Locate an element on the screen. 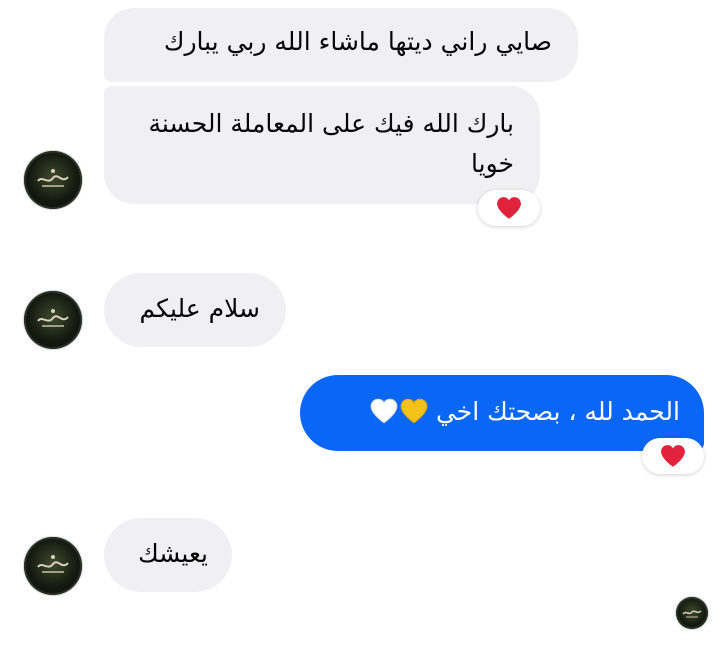  incoming-message-bubble: يعيشك is located at coordinates (168, 555).